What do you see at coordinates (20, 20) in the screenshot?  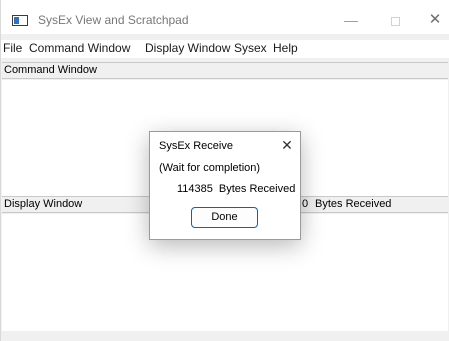 I see `app-window-icon` at bounding box center [20, 20].